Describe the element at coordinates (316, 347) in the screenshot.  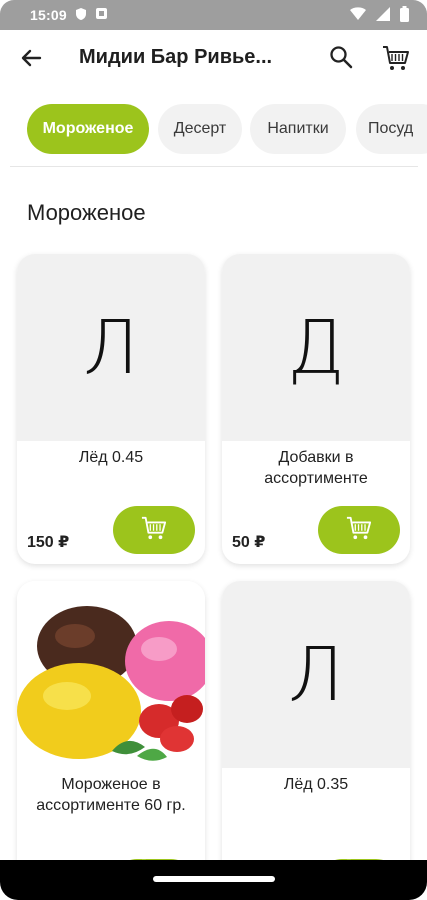
I see `product-placeholder-image: Д` at that location.